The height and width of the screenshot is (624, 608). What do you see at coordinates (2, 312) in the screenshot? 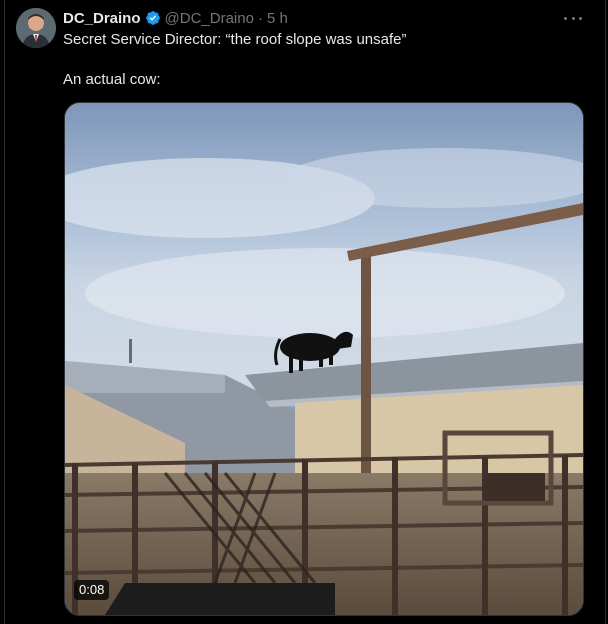
I see `left-border` at bounding box center [2, 312].